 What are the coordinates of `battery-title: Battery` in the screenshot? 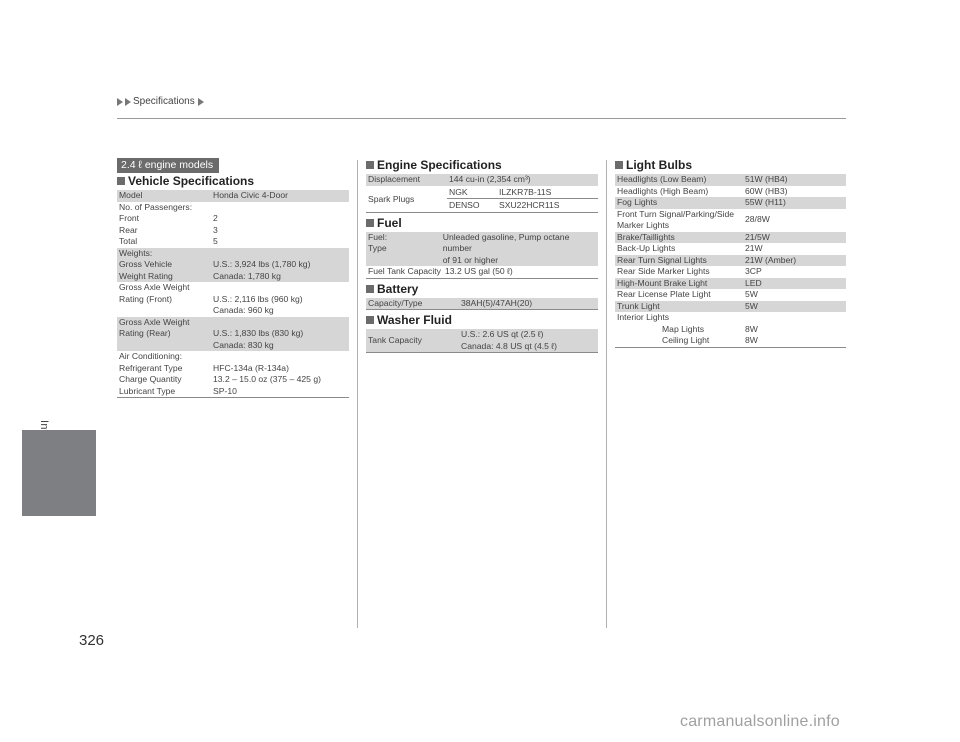 It's located at (398, 288).